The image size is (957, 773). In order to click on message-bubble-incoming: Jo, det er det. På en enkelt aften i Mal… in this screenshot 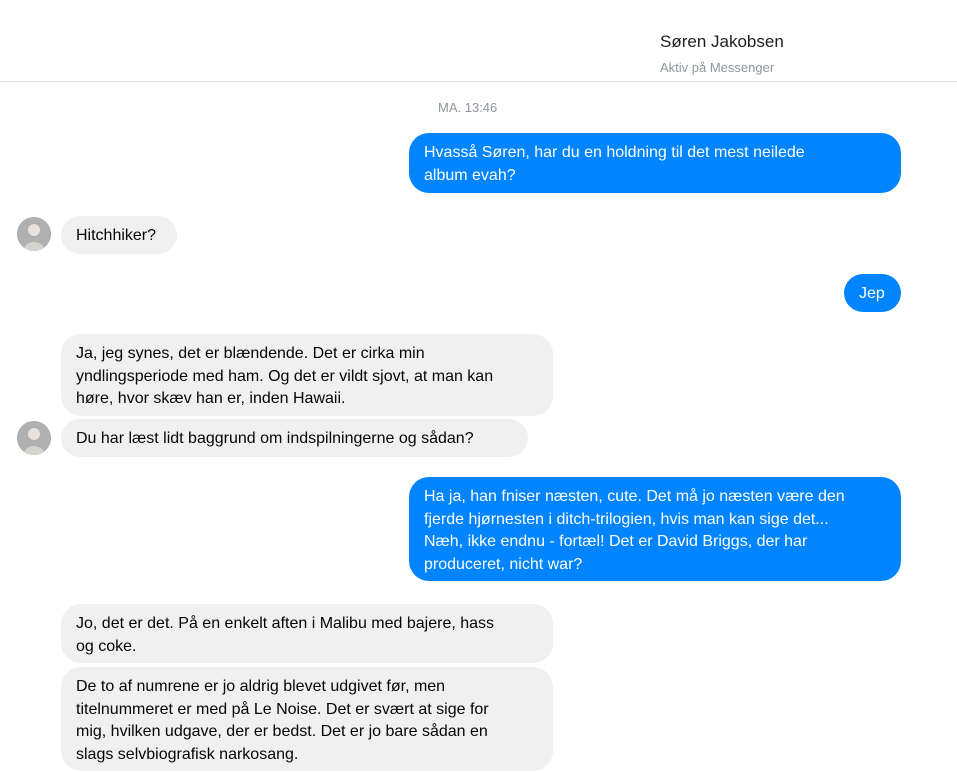, I will do `click(307, 633)`.